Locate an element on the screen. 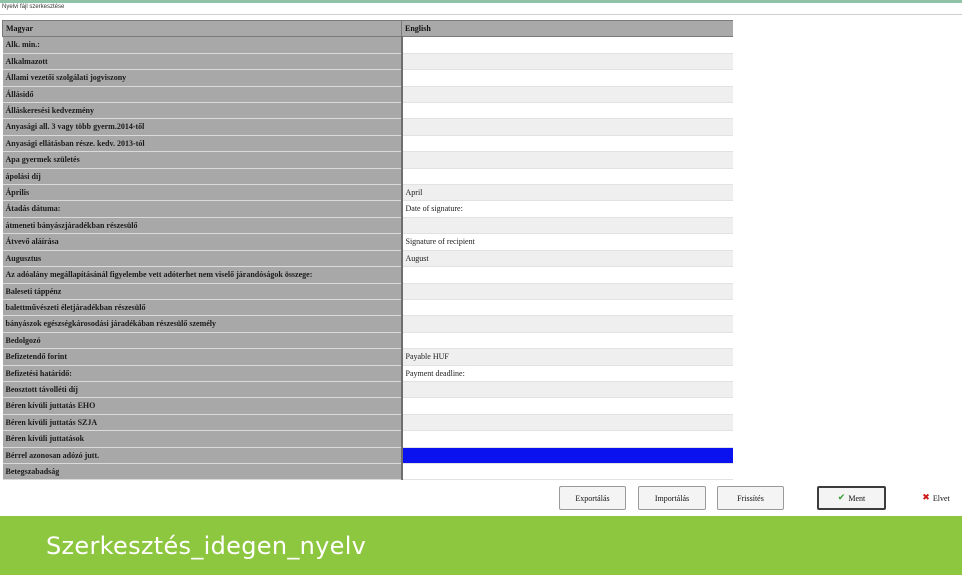 Image resolution: width=962 pixels, height=575 pixels. english-cell: Signature of recipient is located at coordinates (567, 242).